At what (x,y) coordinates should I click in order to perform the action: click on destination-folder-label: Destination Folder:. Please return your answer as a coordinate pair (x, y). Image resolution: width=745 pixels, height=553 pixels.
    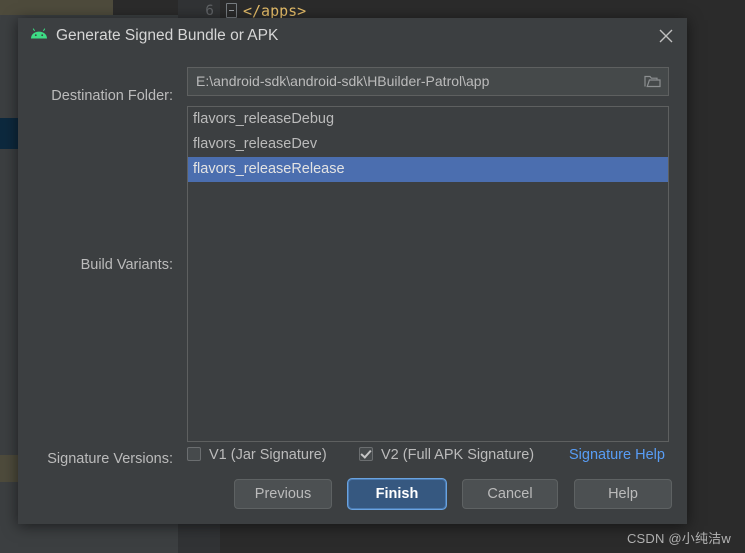
    Looking at the image, I should click on (112, 96).